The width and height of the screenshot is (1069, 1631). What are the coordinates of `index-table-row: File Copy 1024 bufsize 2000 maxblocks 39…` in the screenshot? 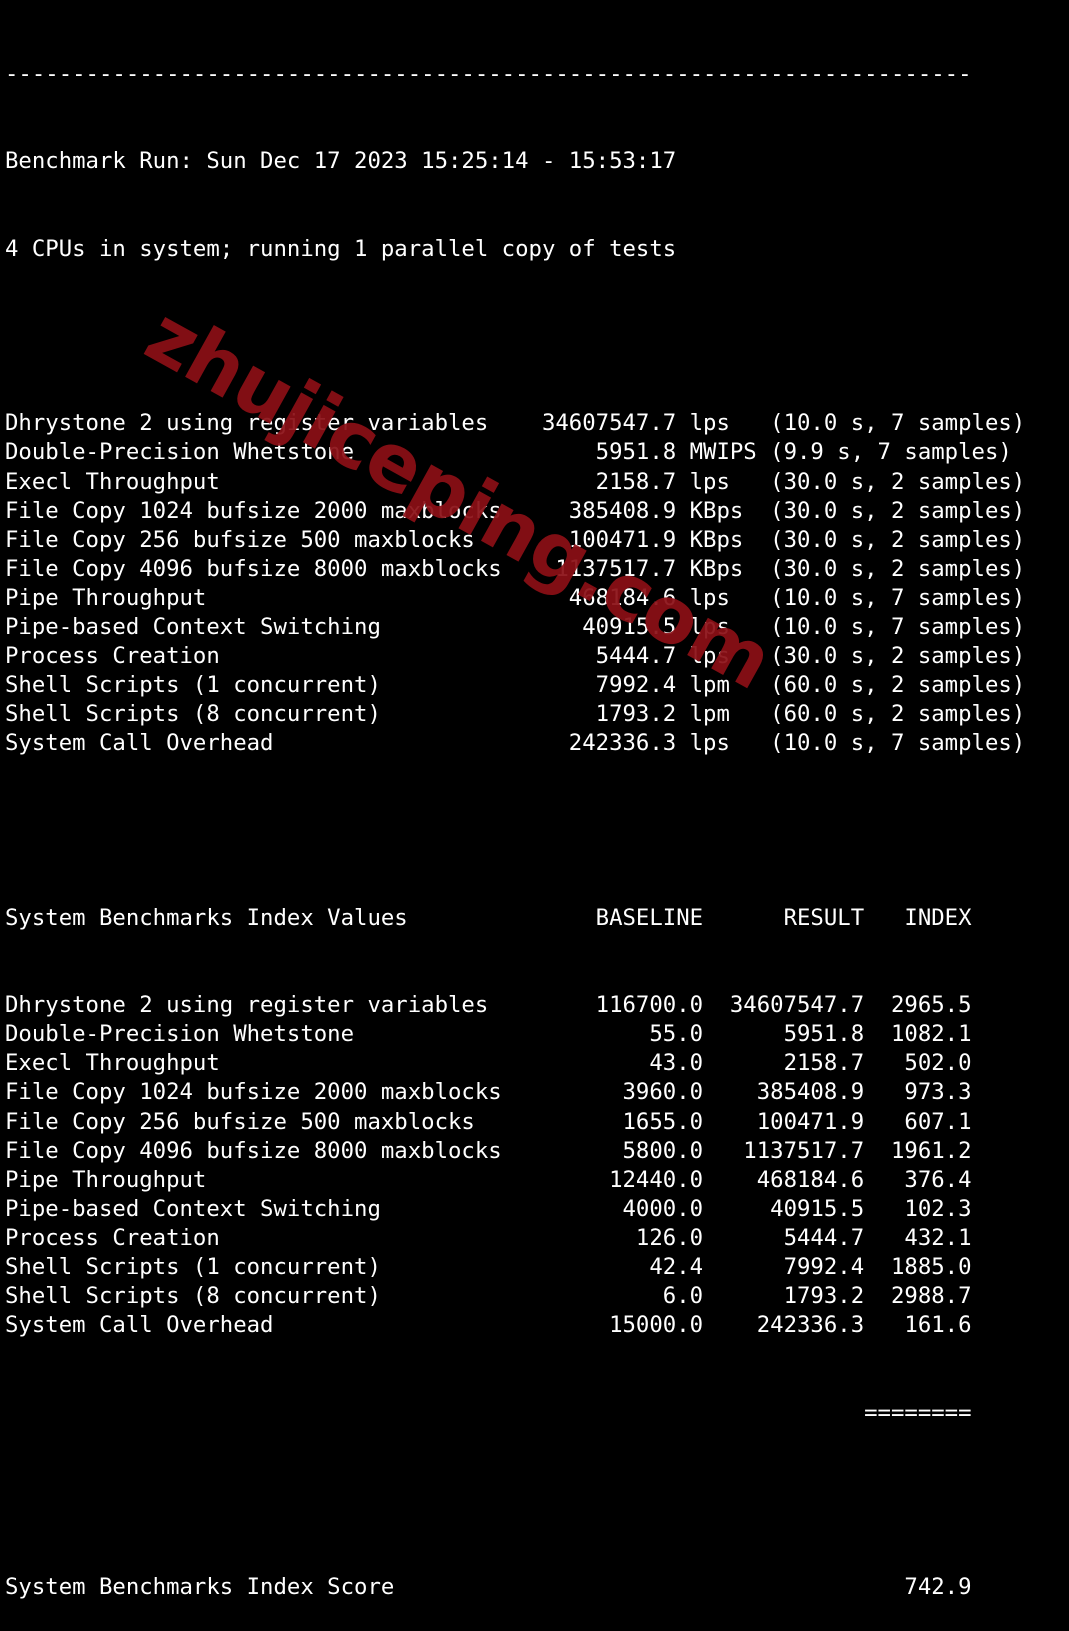 It's located at (488, 1092).